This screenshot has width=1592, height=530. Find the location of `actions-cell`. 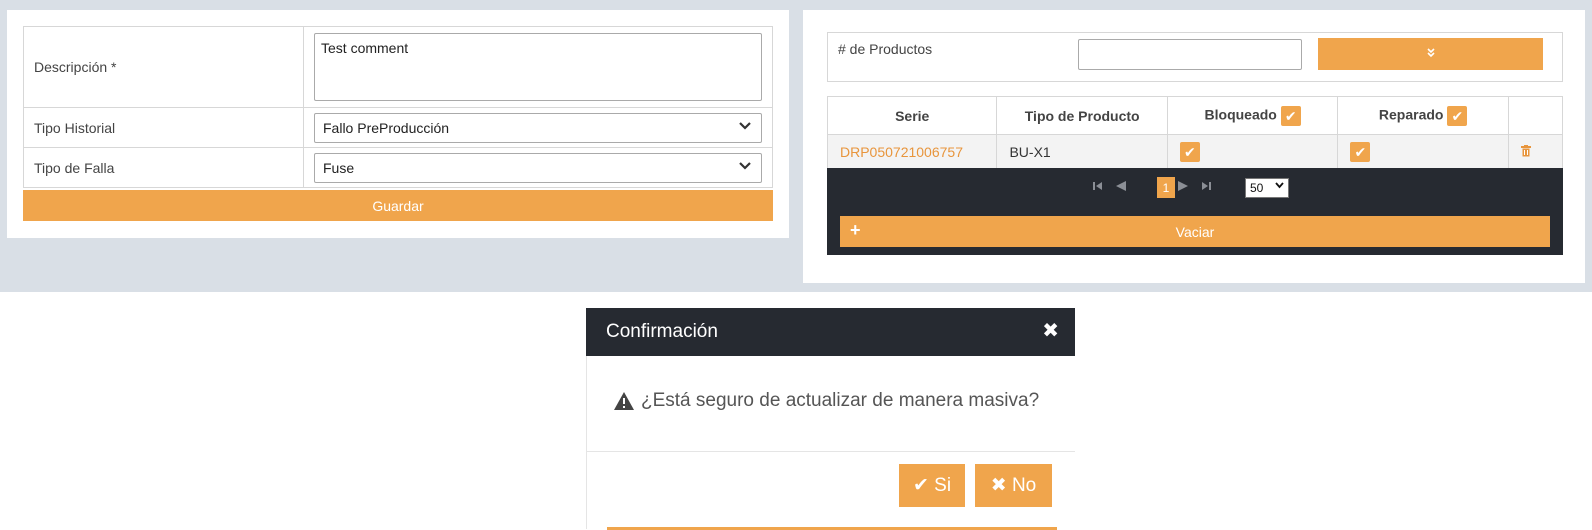

actions-cell is located at coordinates (1535, 152).